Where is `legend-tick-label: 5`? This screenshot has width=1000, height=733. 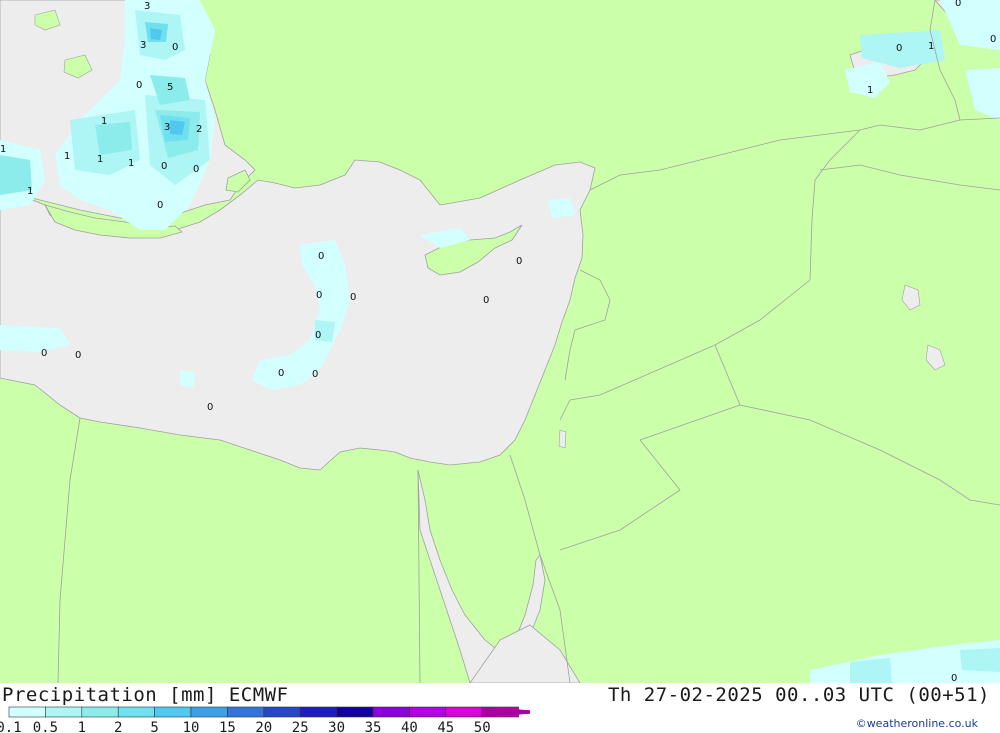
legend-tick-label: 5 is located at coordinates (154, 726).